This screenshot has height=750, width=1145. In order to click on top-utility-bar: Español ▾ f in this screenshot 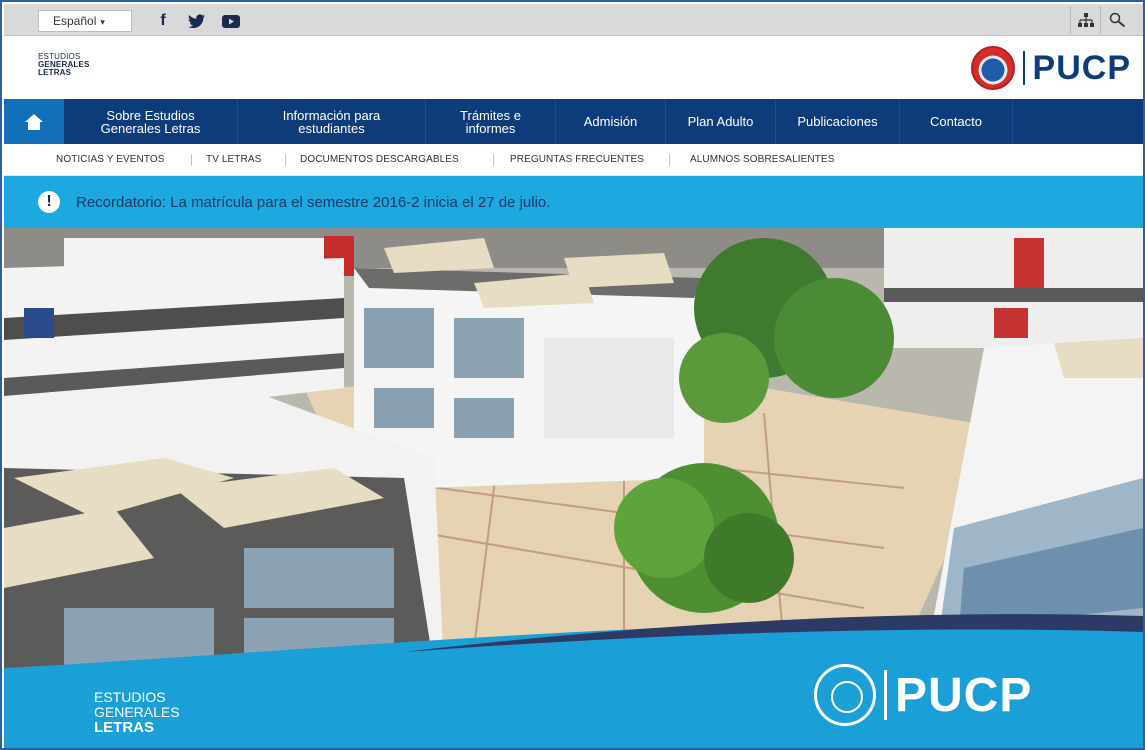, I will do `click(573, 20)`.